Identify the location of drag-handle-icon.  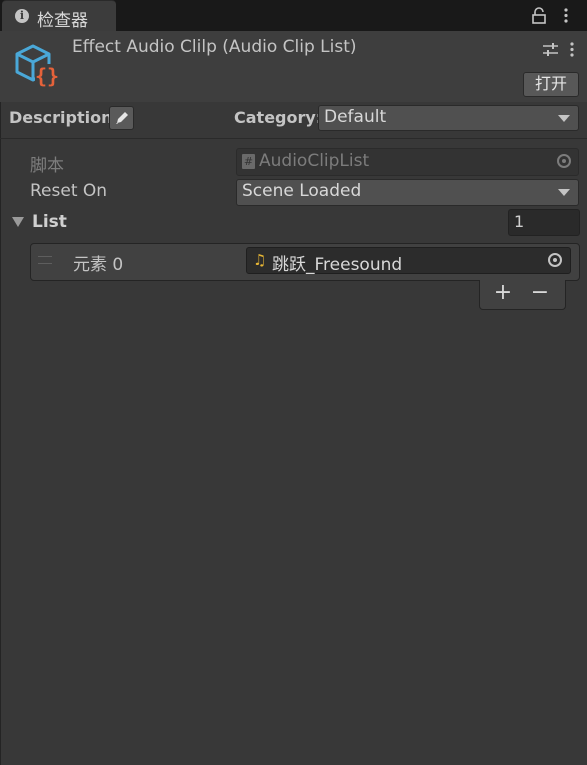
(45, 260).